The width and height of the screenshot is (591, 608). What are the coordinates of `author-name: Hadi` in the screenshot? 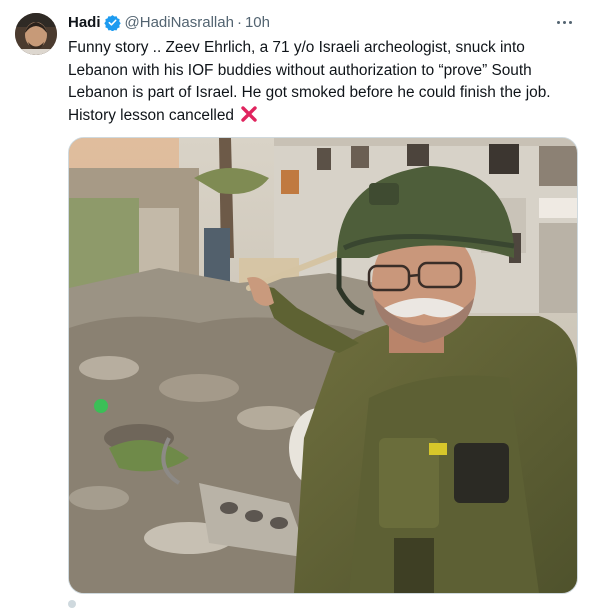 It's located at (84, 22).